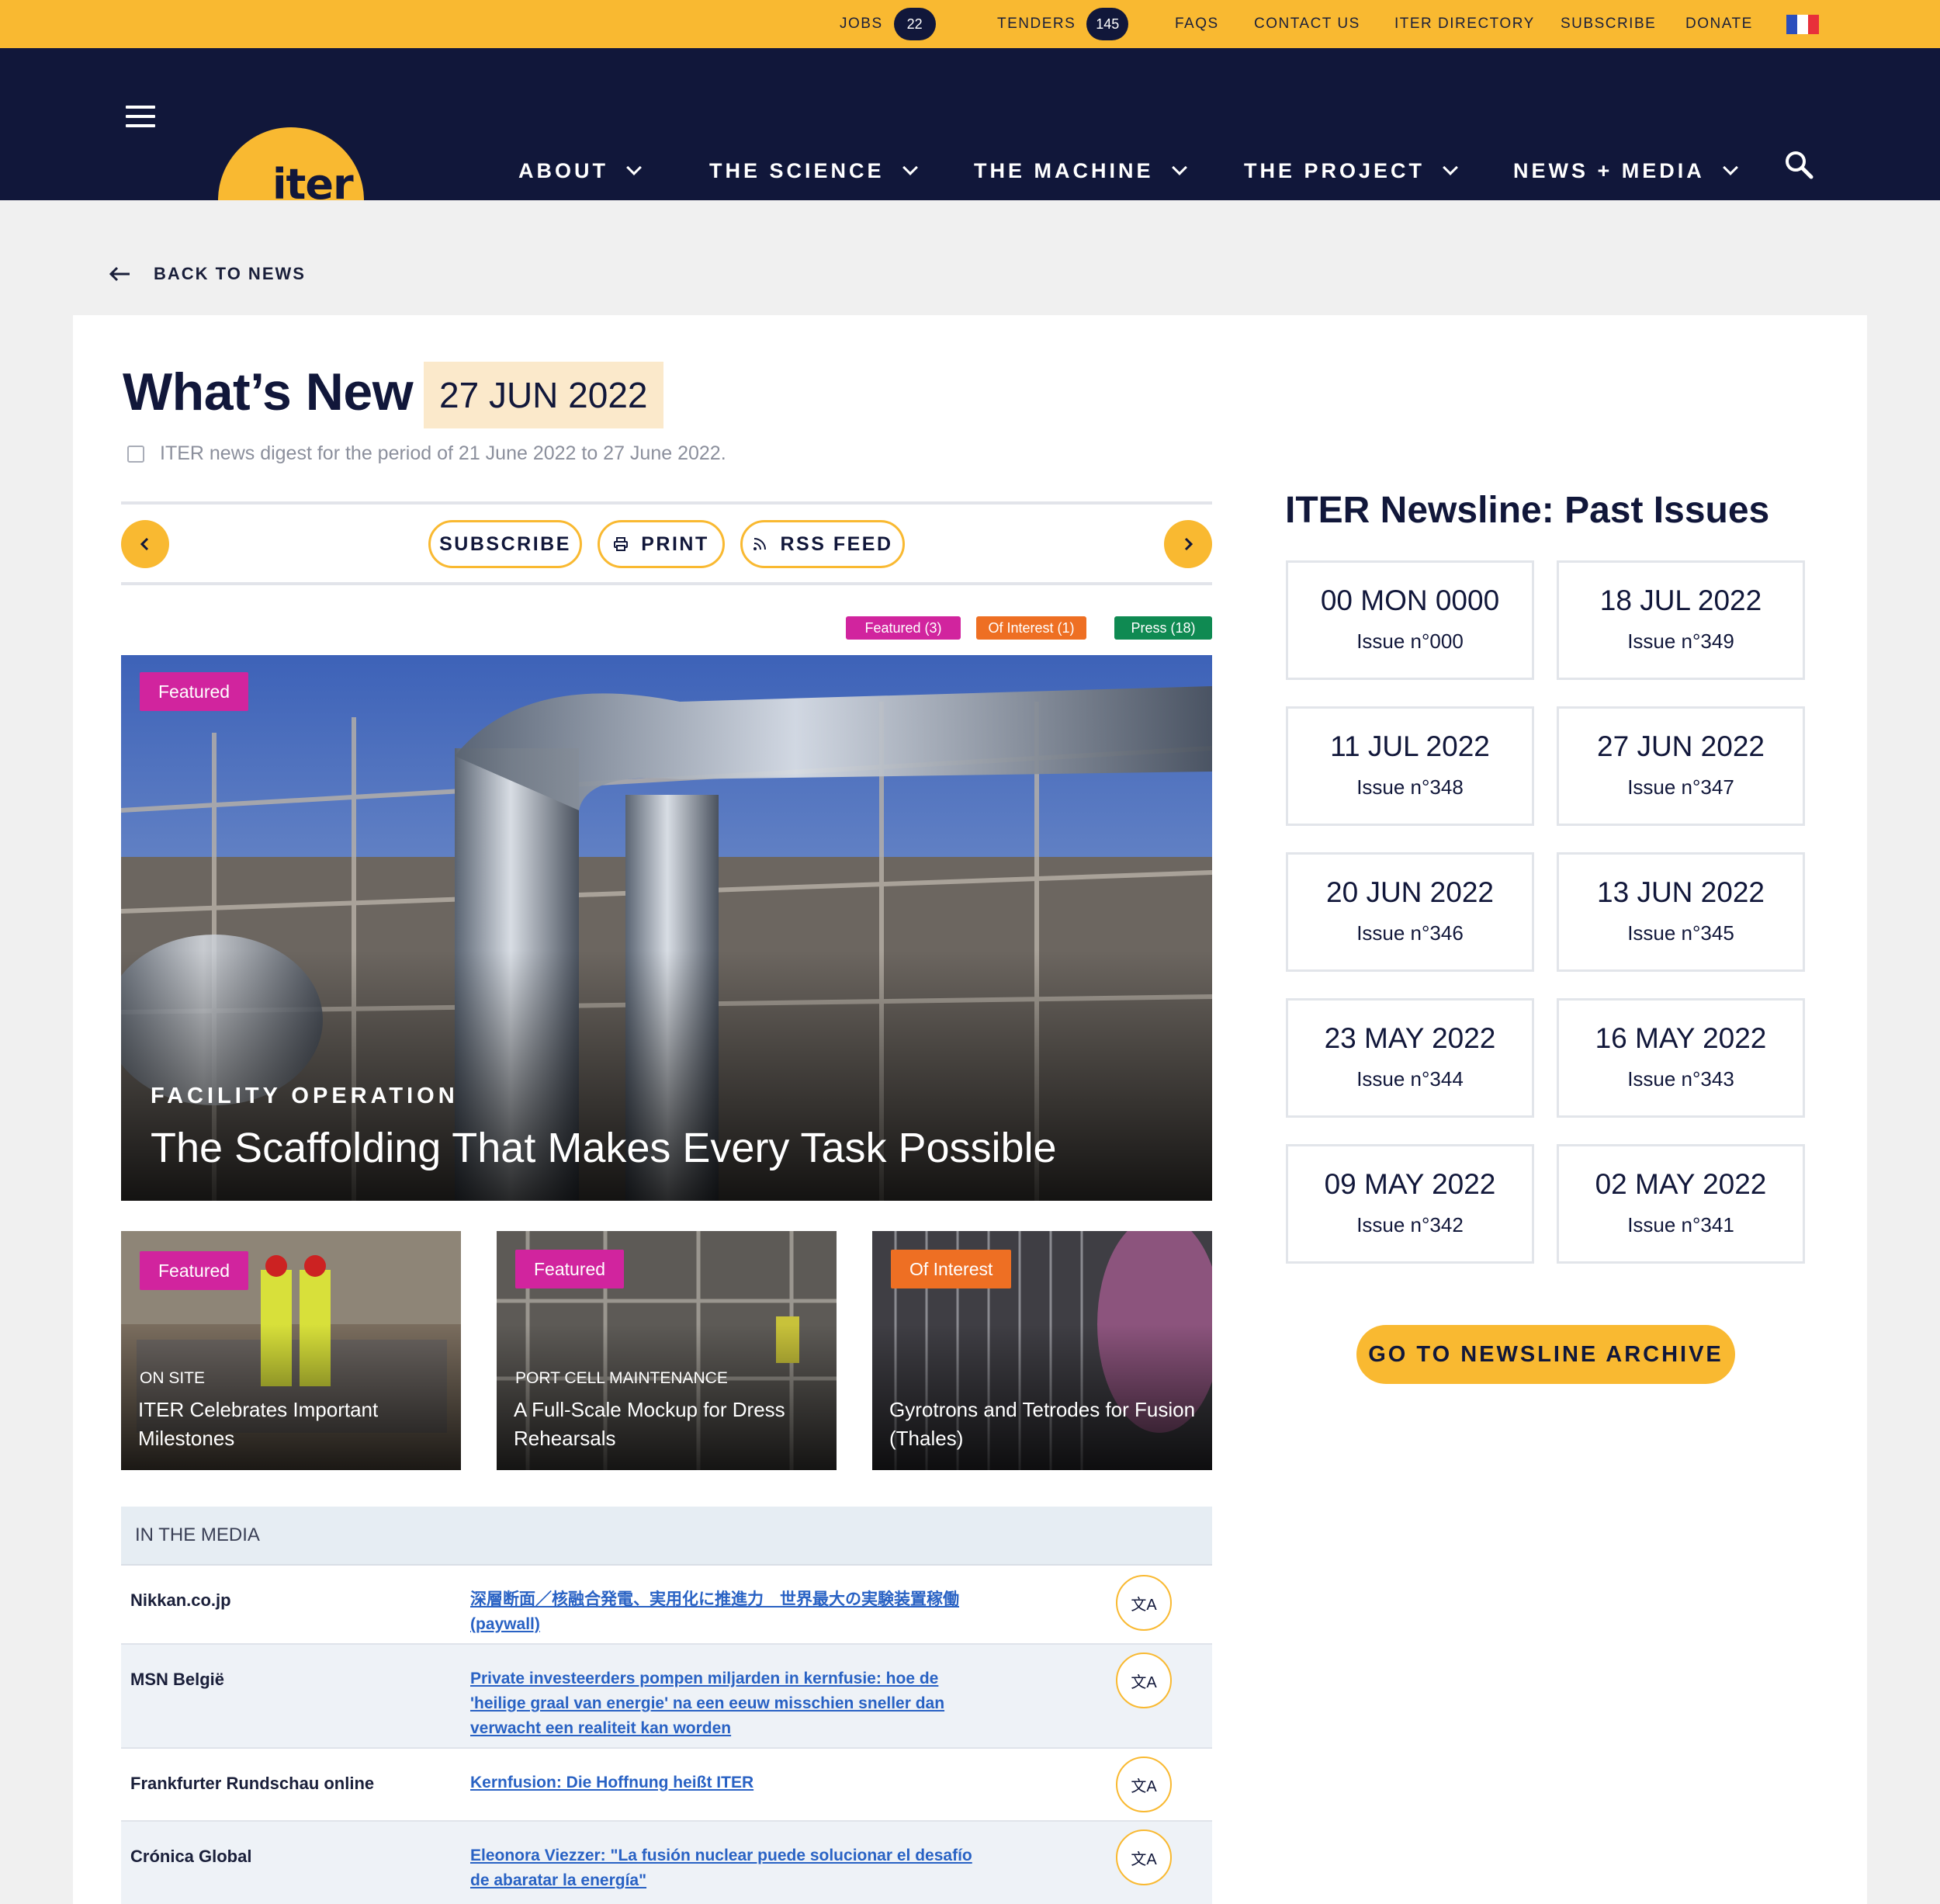  Describe the element at coordinates (1307, 24) in the screenshot. I see `contact-link: Contact us` at that location.